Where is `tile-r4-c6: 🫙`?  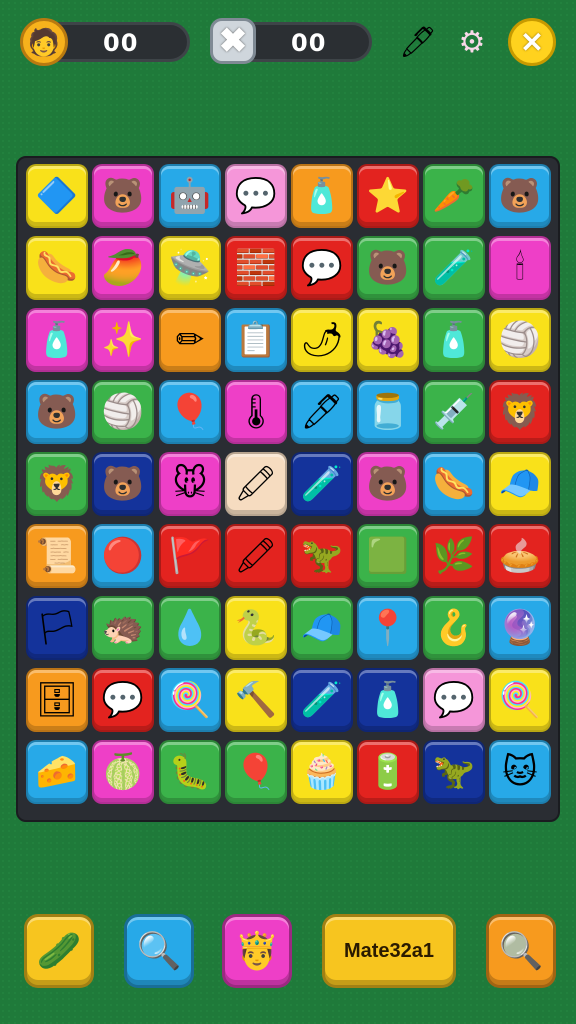 tile-r4-c6: 🫙 is located at coordinates (388, 412).